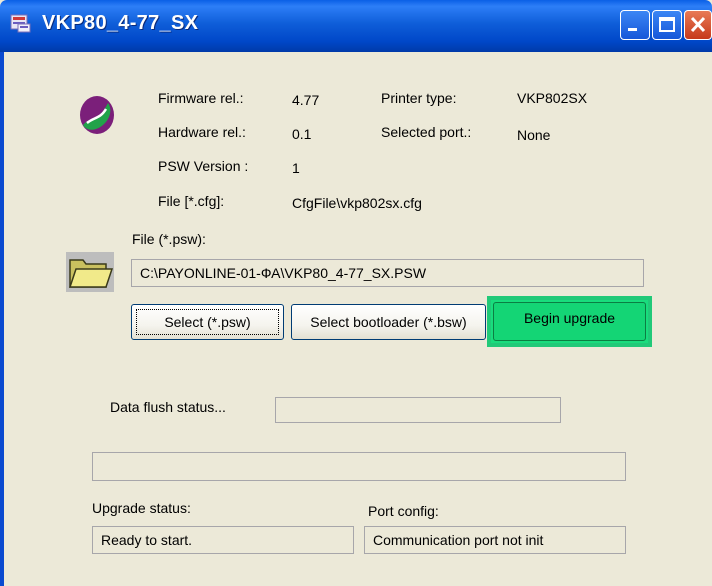 The height and width of the screenshot is (586, 712). I want to click on cfg-file-label: File [*.cfg]:, so click(191, 201).